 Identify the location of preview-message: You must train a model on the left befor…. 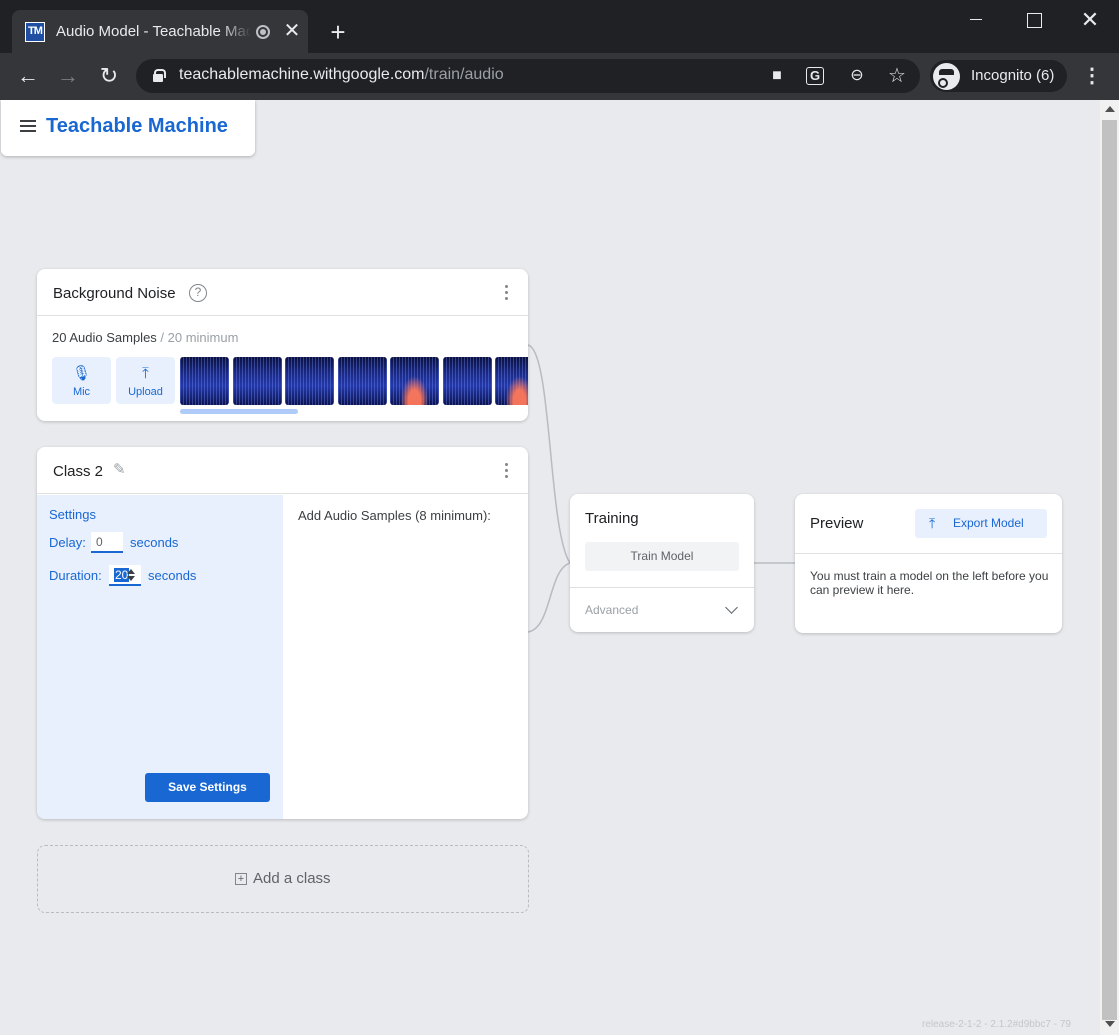
(929, 583).